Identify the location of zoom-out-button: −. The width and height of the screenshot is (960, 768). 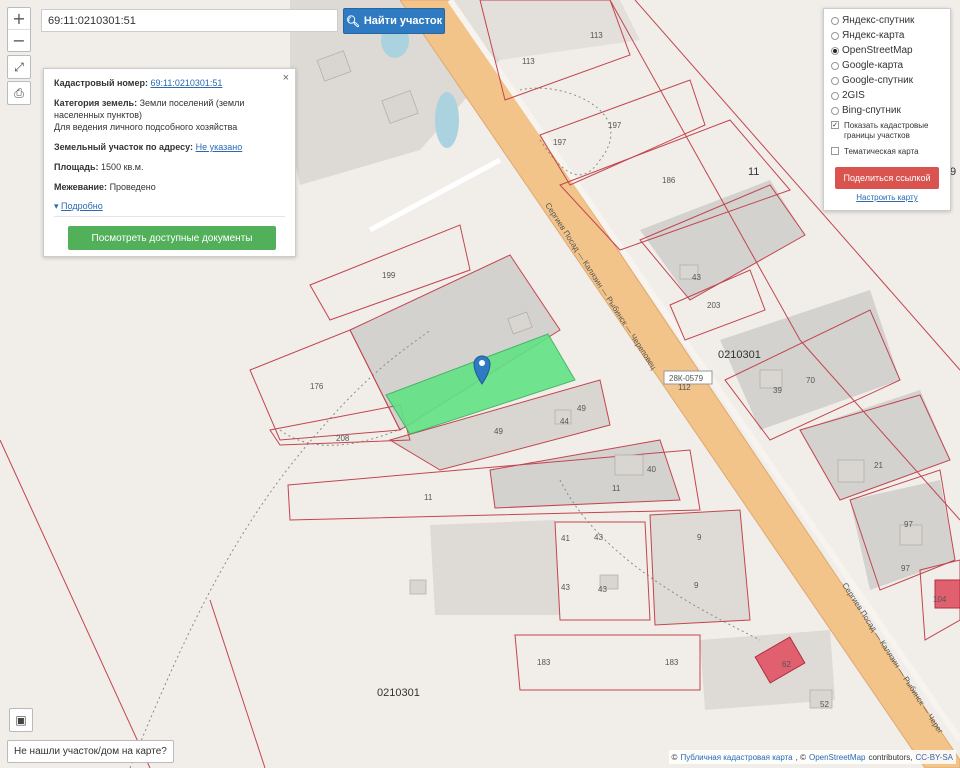
(19, 40).